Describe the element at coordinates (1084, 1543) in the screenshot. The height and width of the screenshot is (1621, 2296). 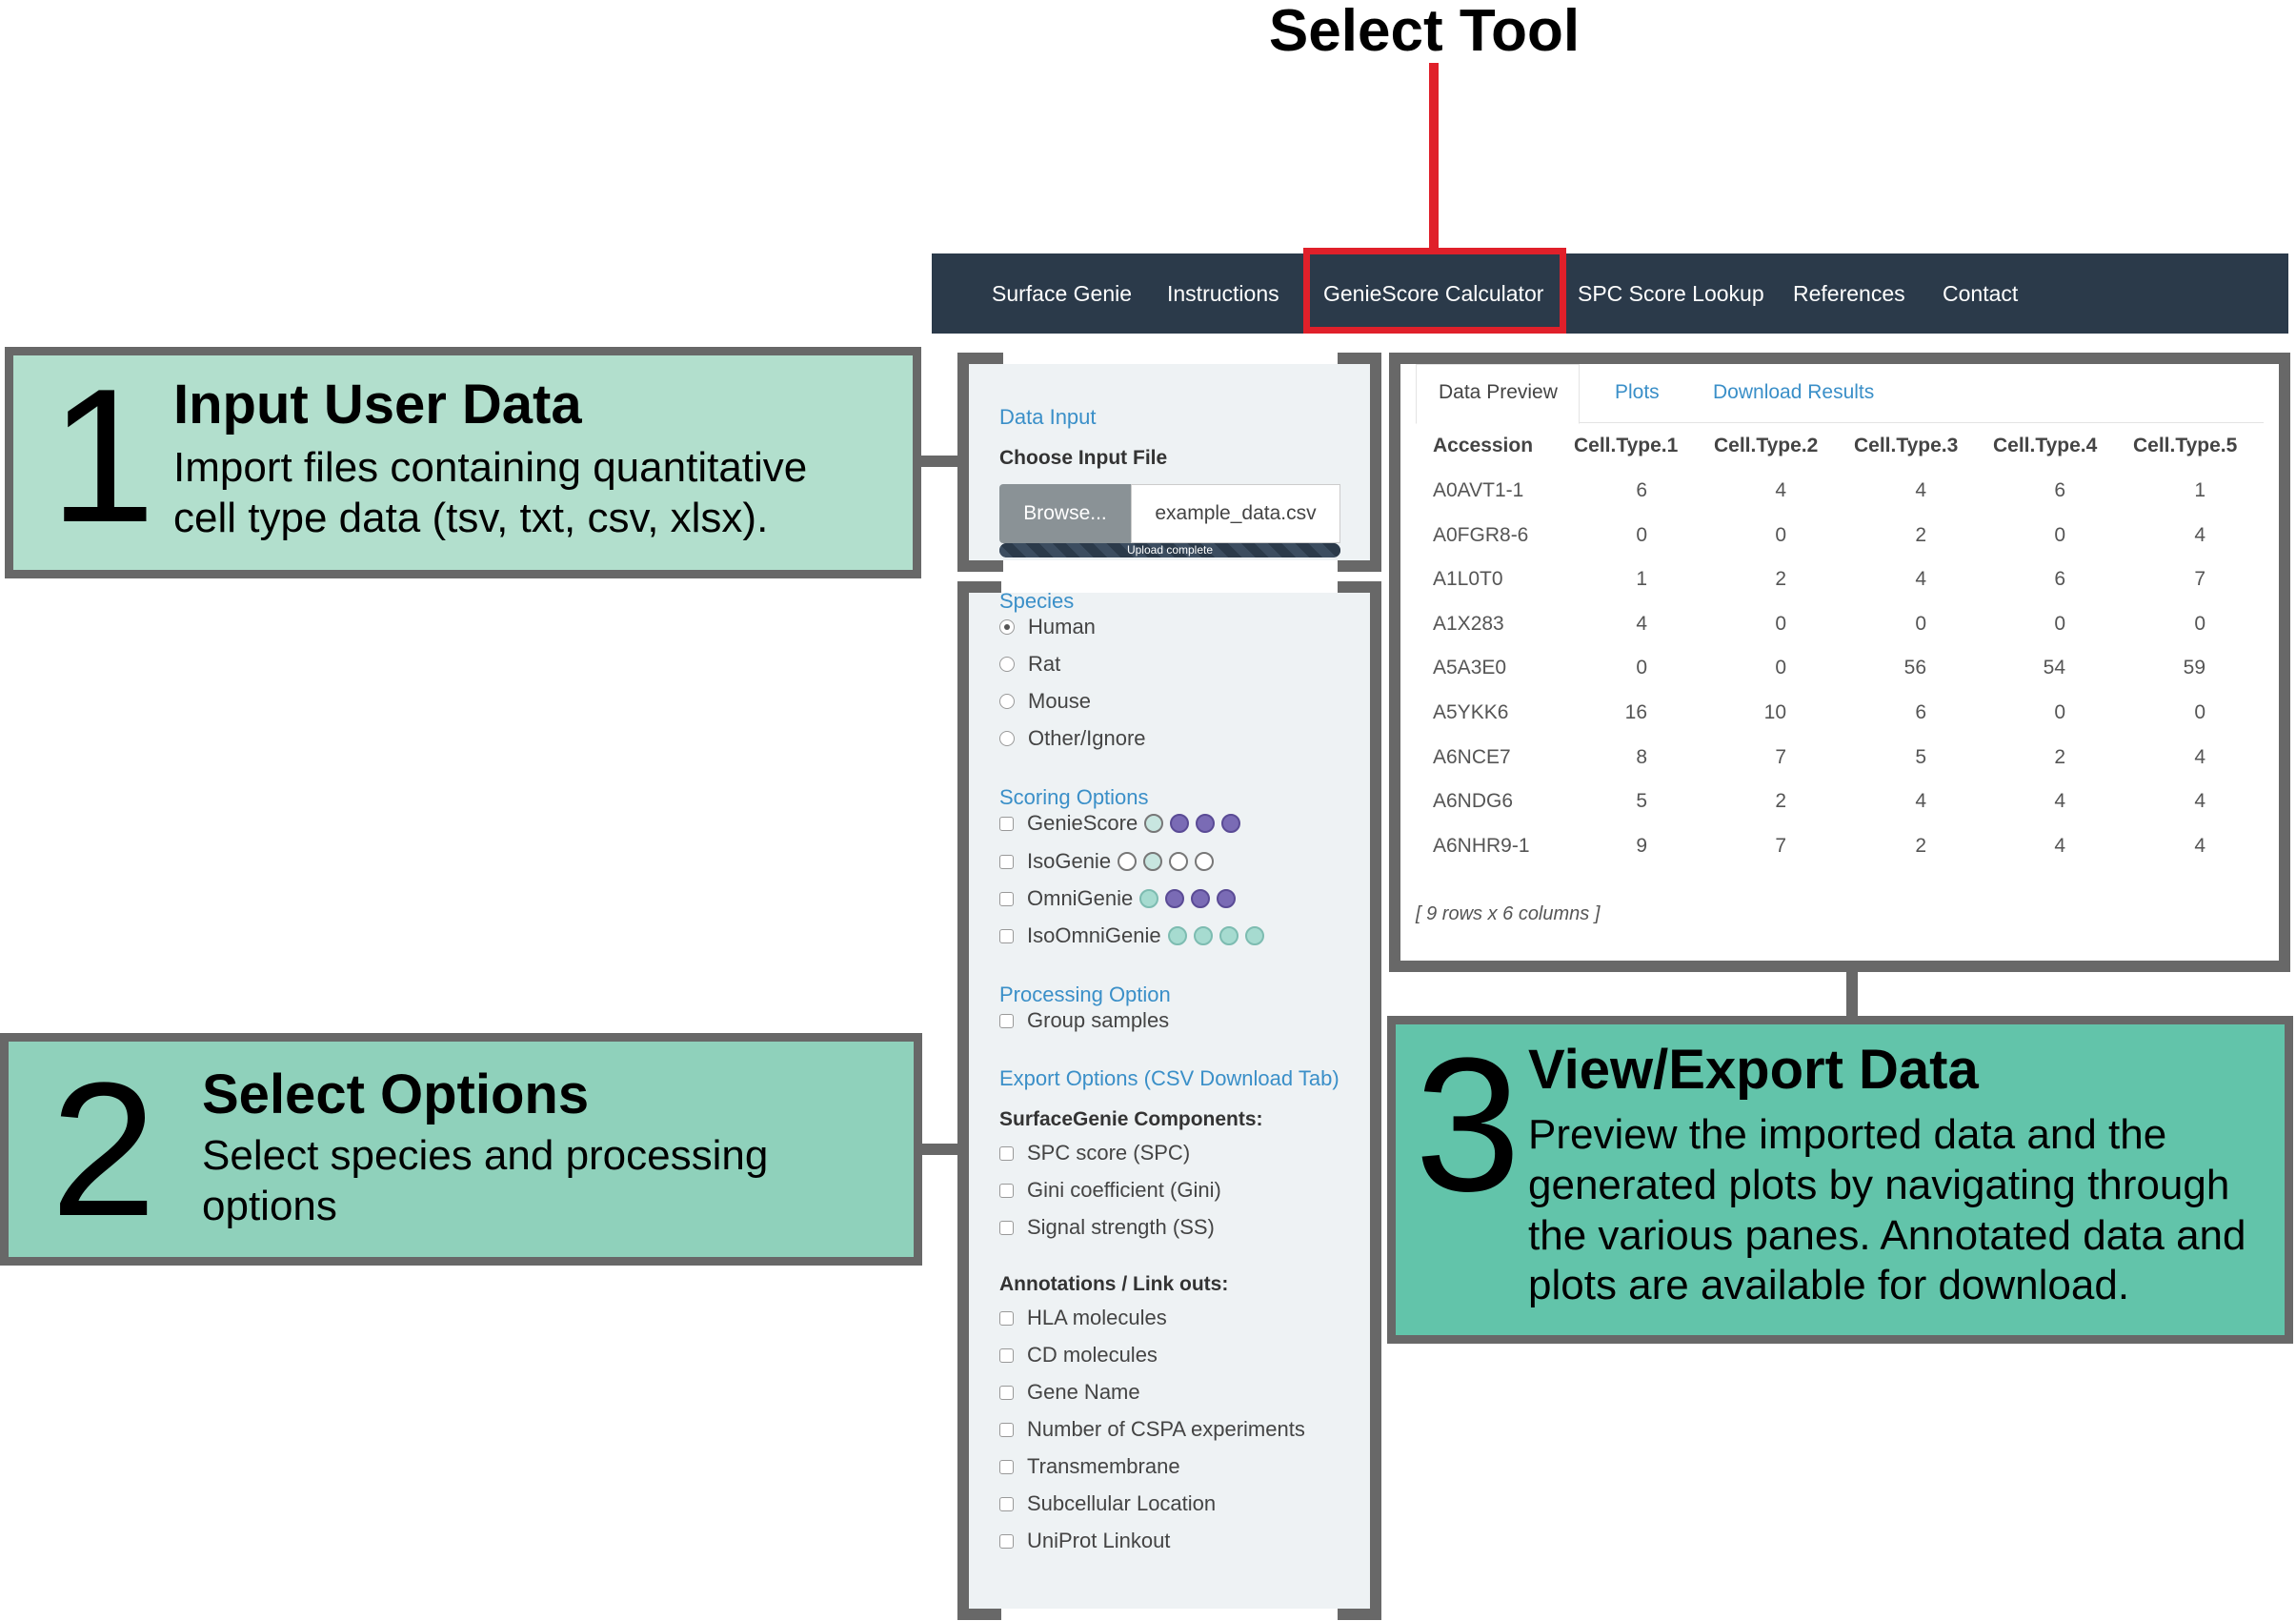
I see `annotation-uniprot-checkbox: UniProt Linkout` at that location.